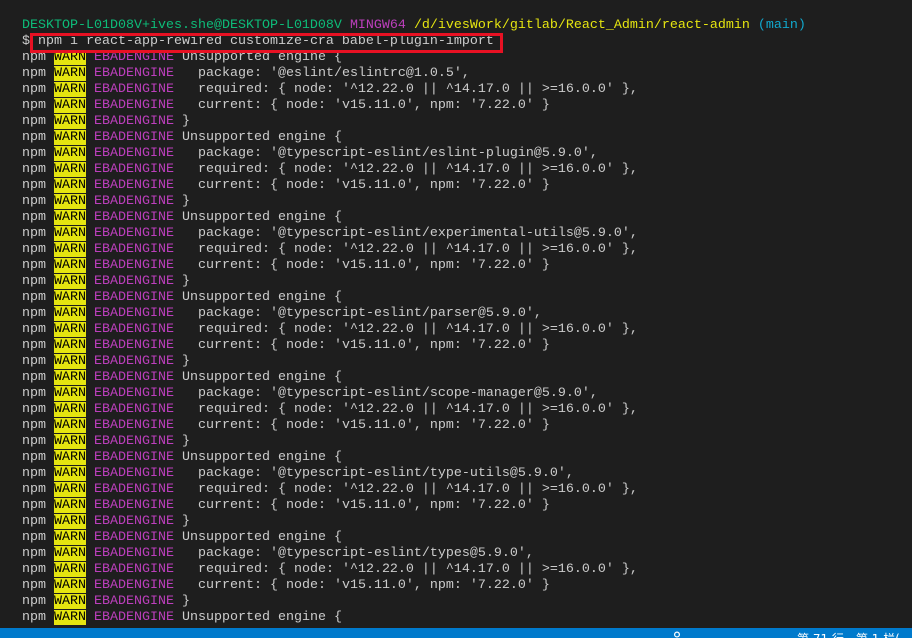  I want to click on prompt-symbol: $, so click(26, 41).